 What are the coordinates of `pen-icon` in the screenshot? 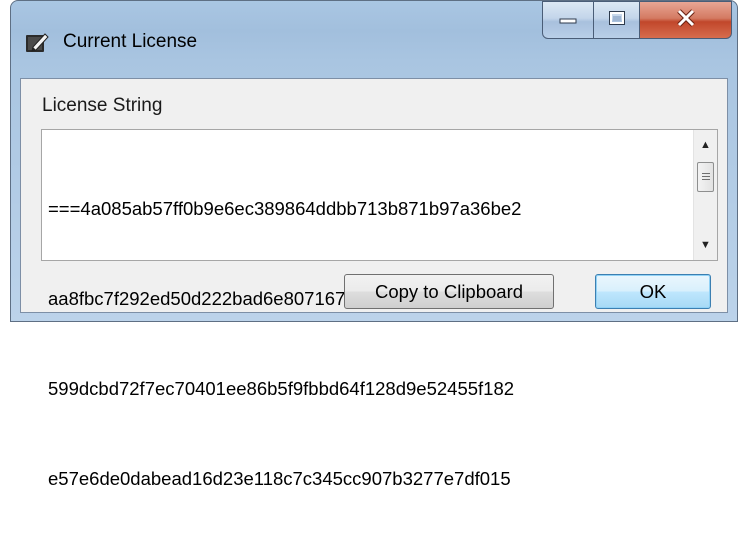 It's located at (37, 43).